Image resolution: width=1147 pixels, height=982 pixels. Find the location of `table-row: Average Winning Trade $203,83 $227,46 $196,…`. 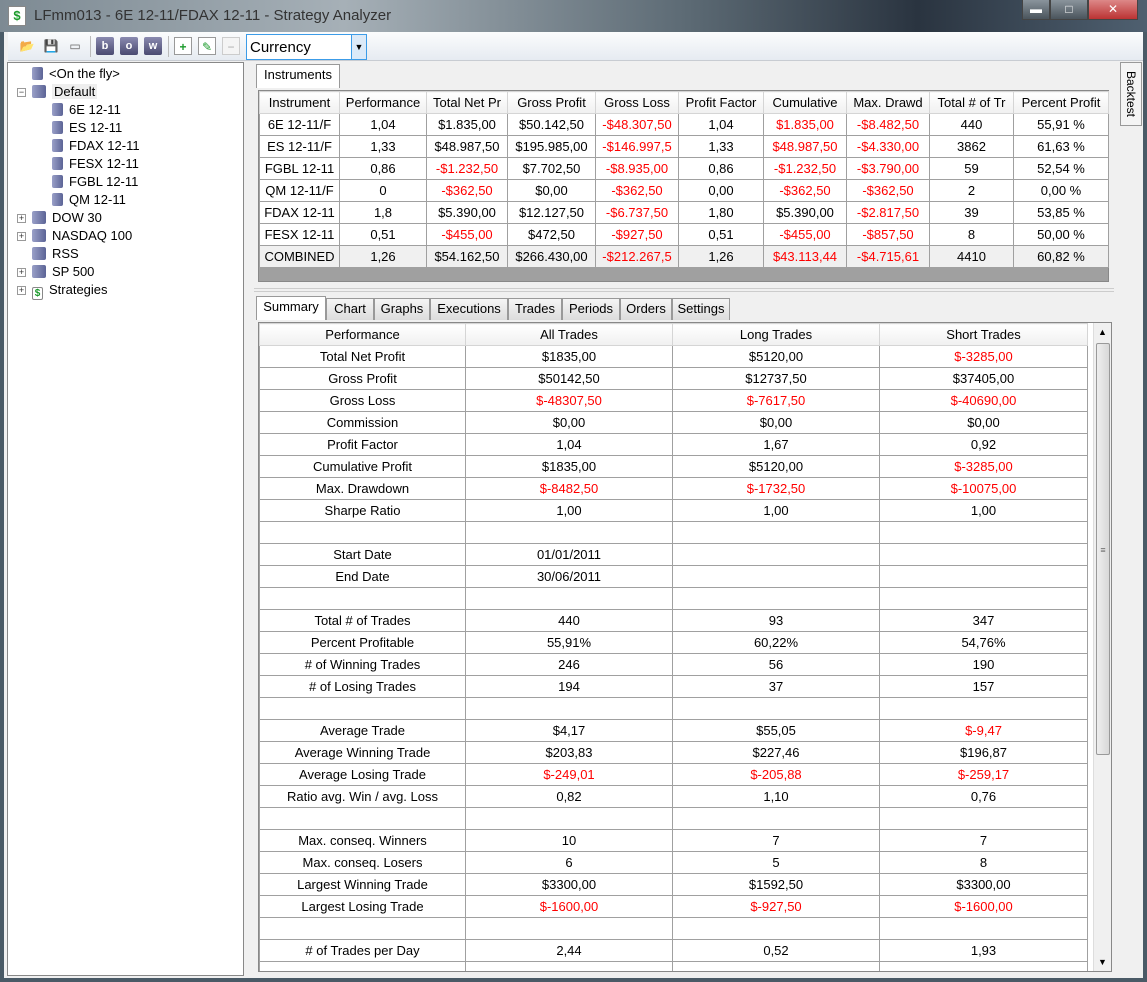

table-row: Average Winning Trade $203,83 $227,46 $196,… is located at coordinates (673, 752).